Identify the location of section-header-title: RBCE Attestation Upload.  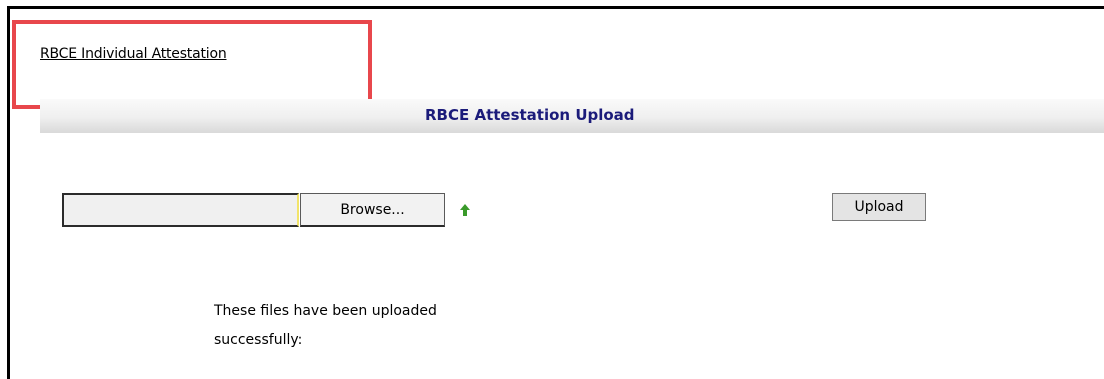
(530, 115).